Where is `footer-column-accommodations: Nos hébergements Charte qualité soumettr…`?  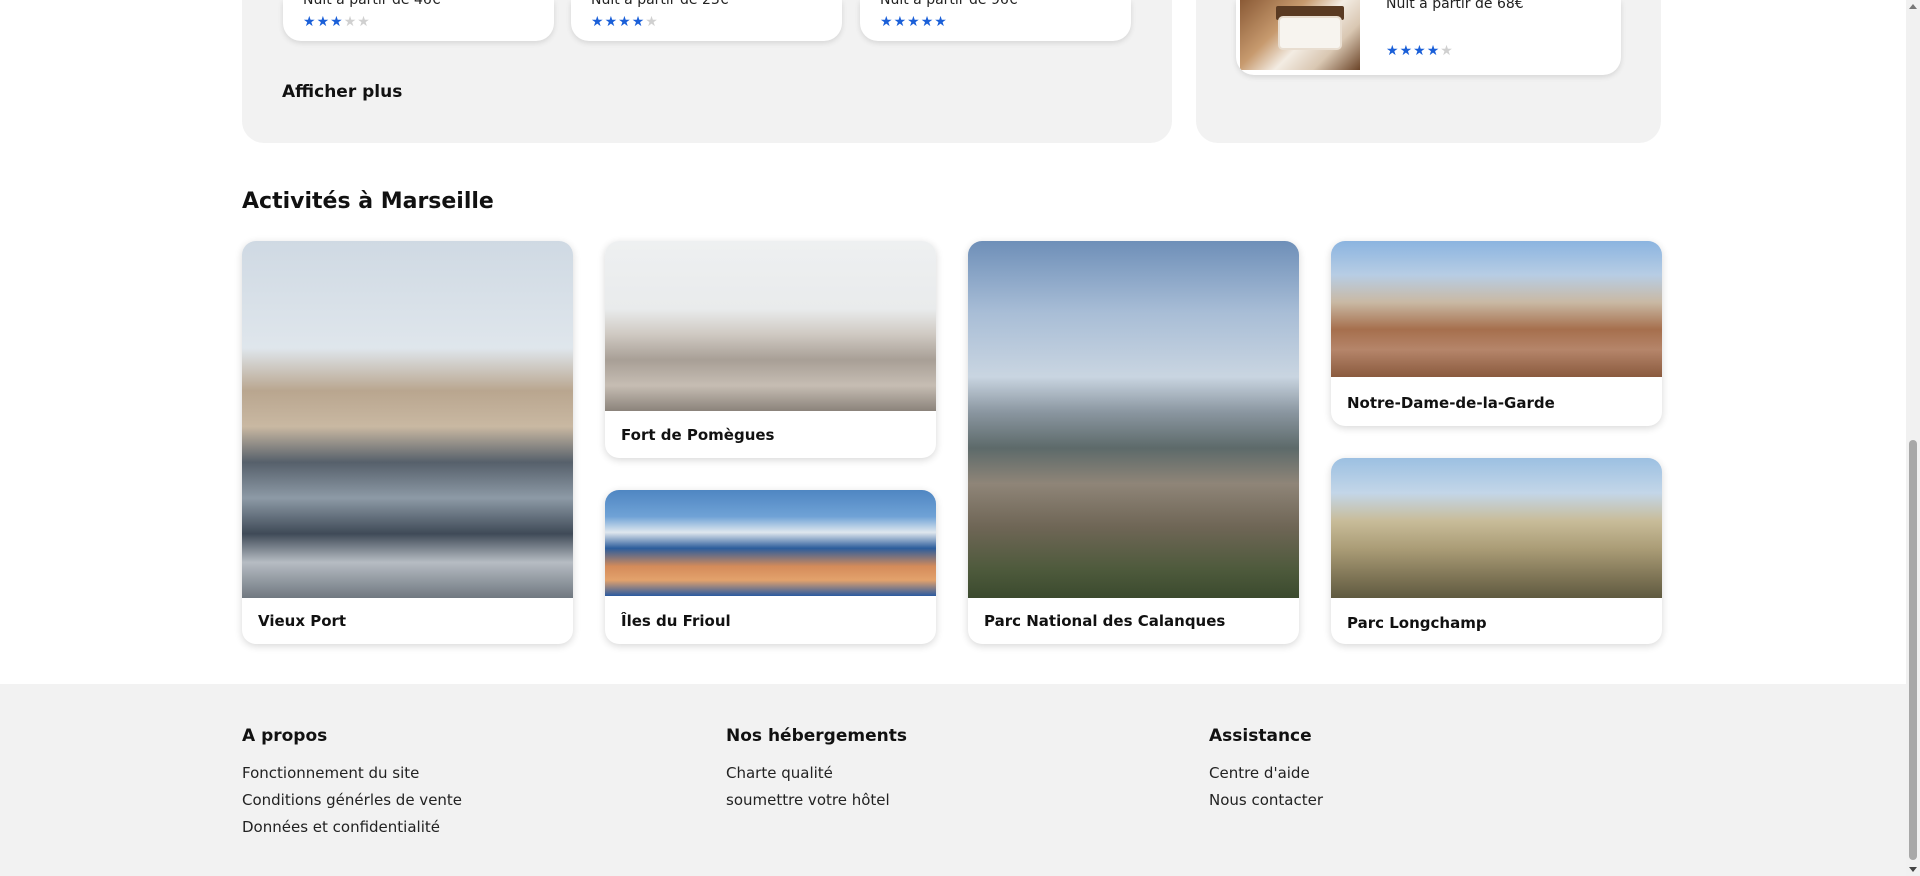
footer-column-accommodations: Nos hébergements Charte qualité soumettr… is located at coordinates (816, 770).